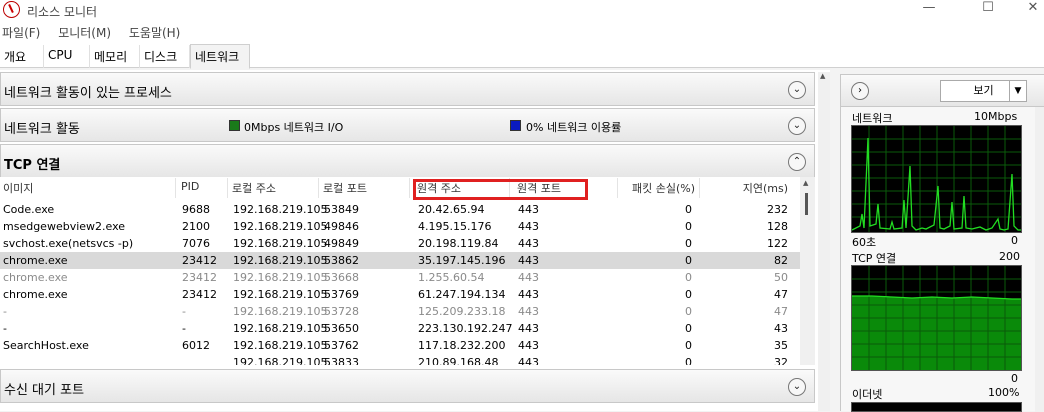 The width and height of the screenshot is (1044, 412). I want to click on cell-remote-addr: 117.18.232.200, so click(462, 345).